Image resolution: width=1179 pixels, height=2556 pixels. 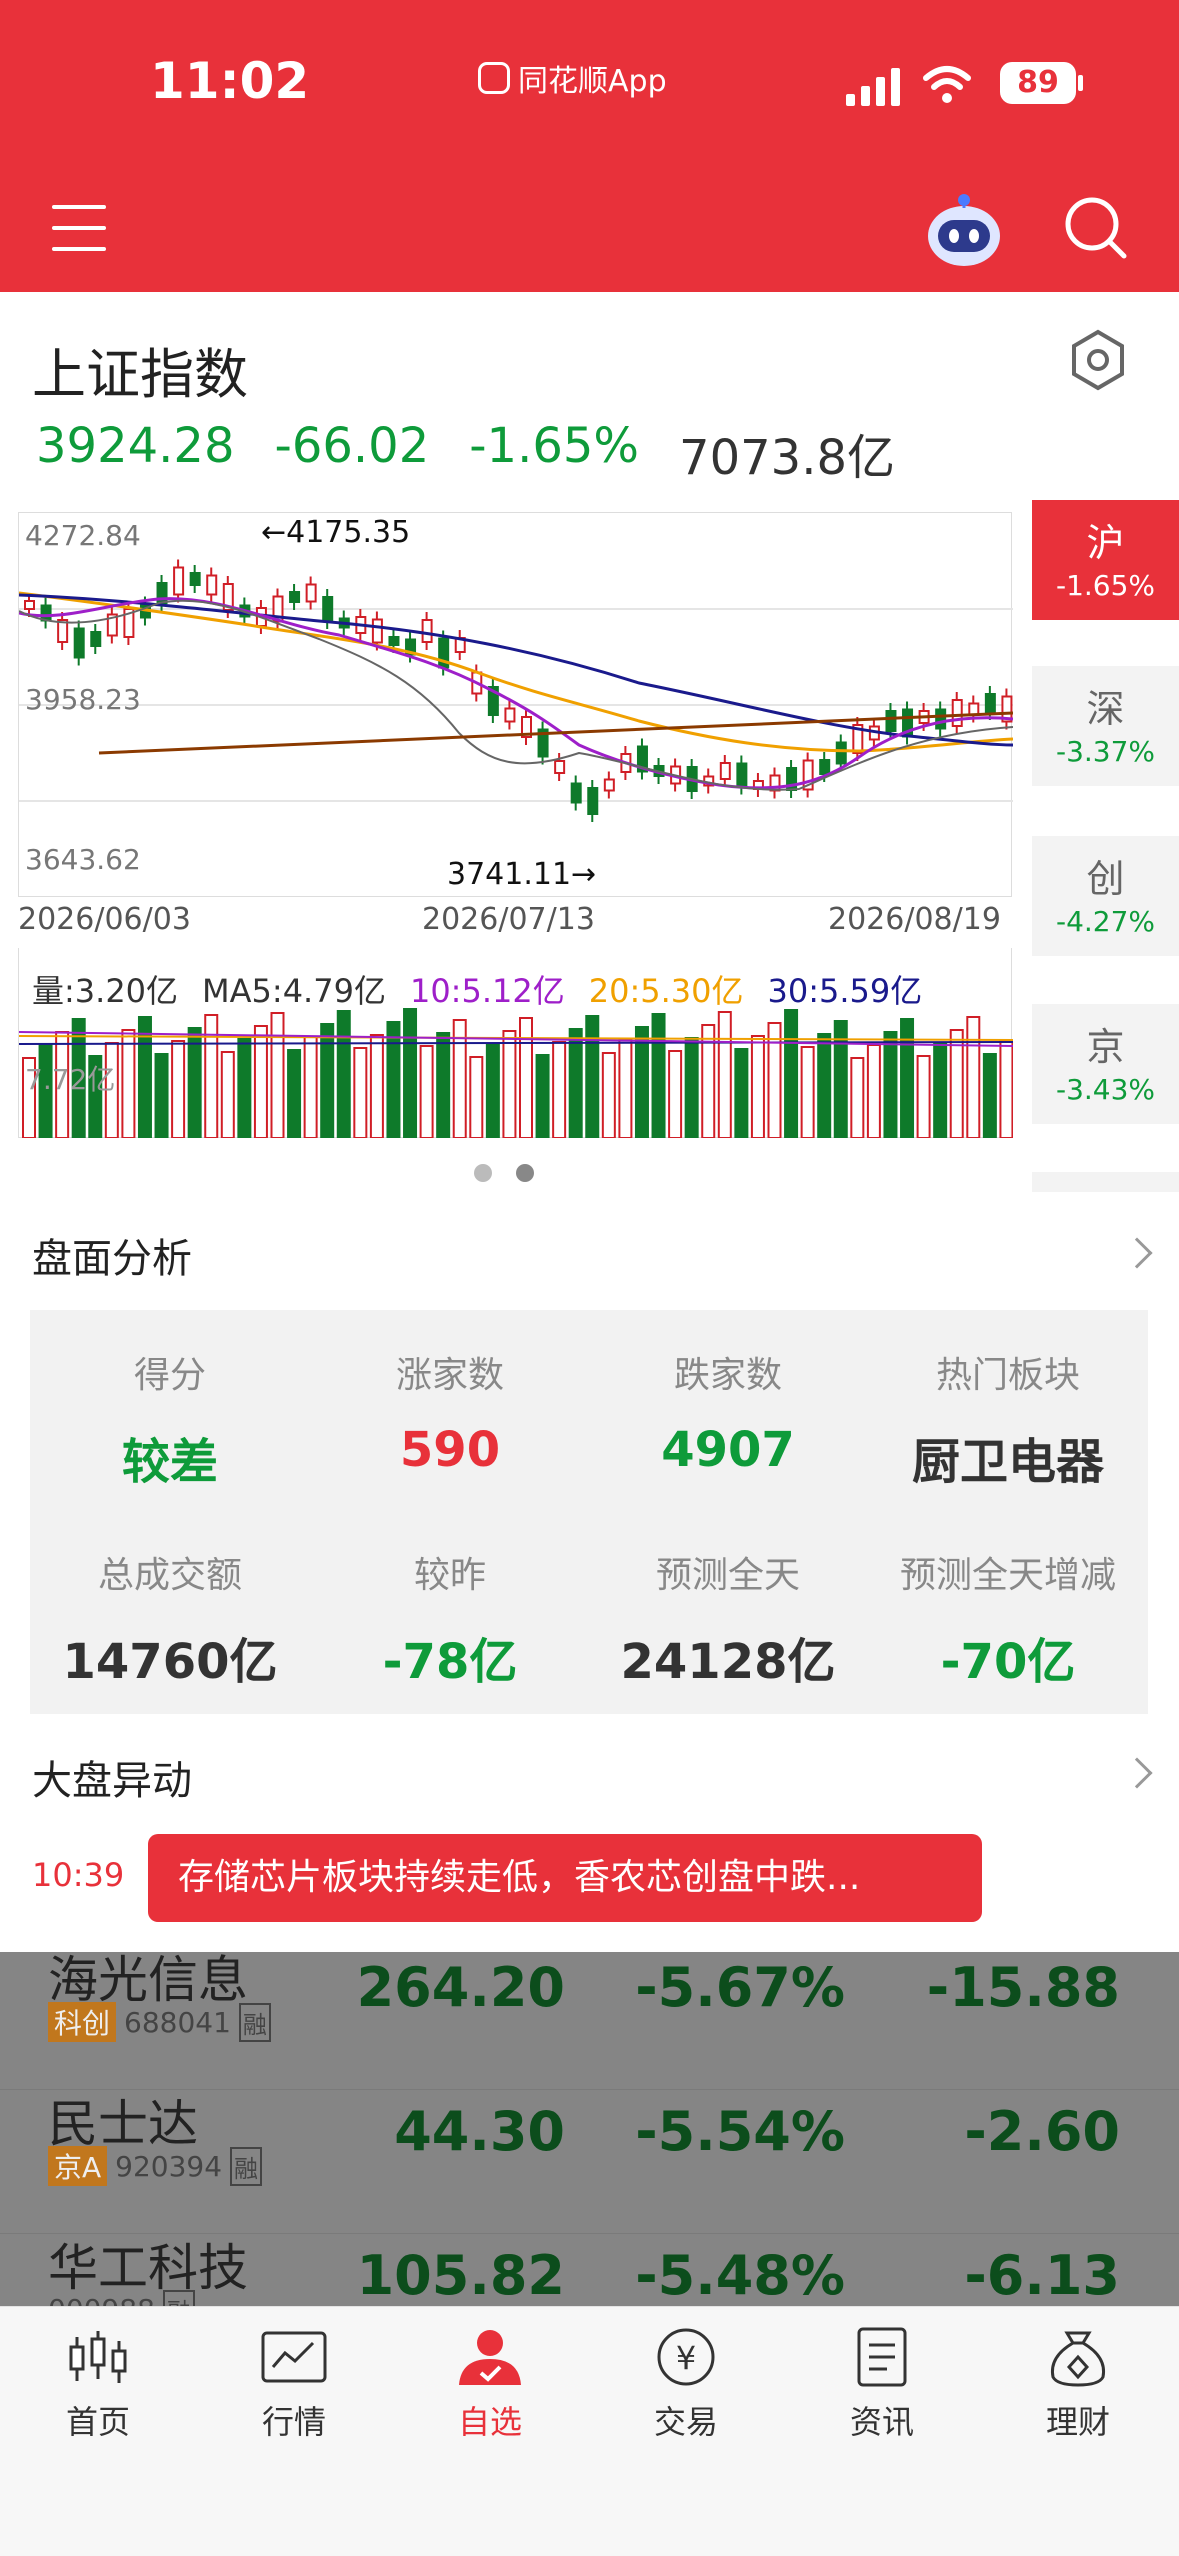 I want to click on search-icon, so click(x=1095, y=227).